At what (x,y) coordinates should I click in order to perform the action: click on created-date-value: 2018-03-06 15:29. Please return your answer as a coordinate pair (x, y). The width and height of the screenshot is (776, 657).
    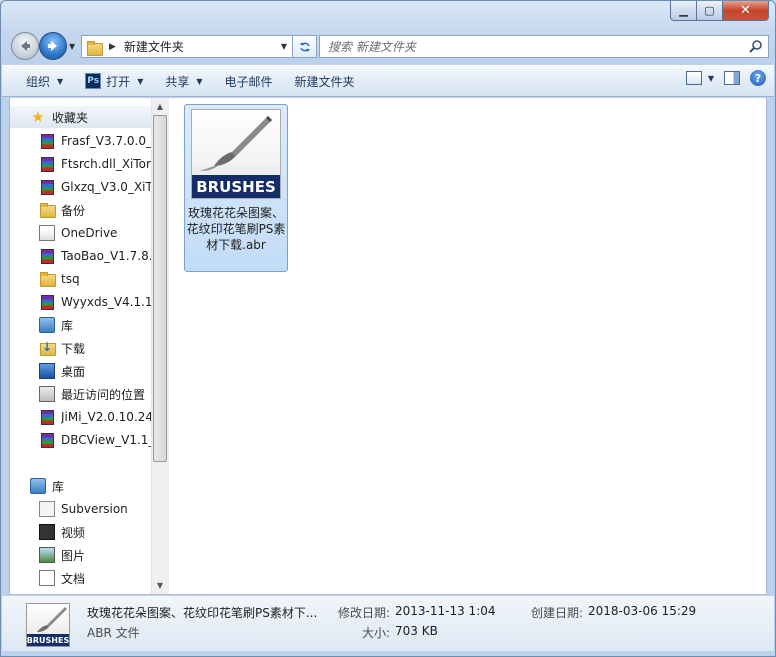
    Looking at the image, I should click on (642, 611).